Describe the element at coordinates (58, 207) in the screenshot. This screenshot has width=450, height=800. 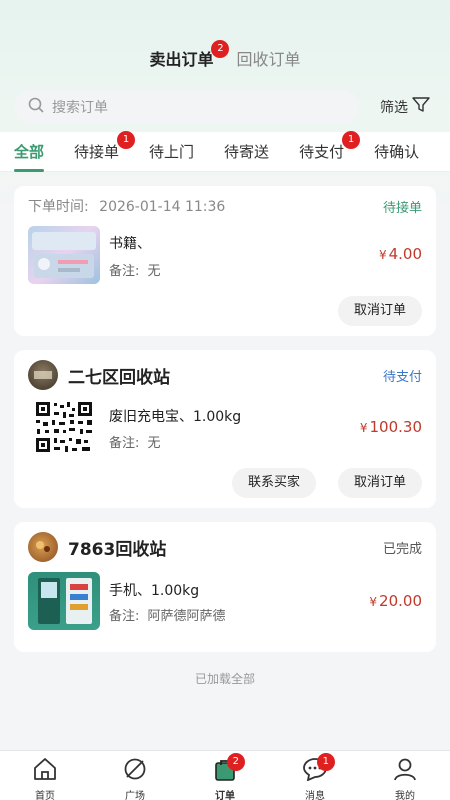
I see `order-time-label: 下单时间:` at that location.